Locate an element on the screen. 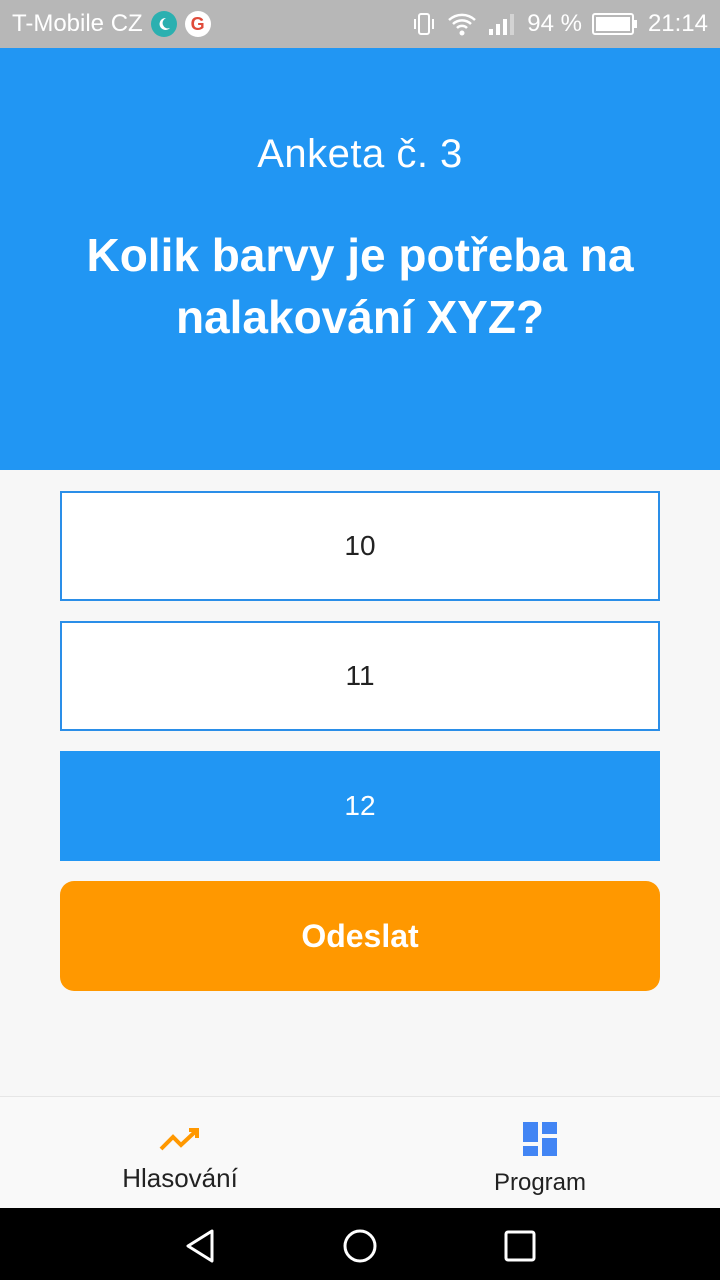 The height and width of the screenshot is (1280, 720). nav-item-program: Program is located at coordinates (540, 1153).